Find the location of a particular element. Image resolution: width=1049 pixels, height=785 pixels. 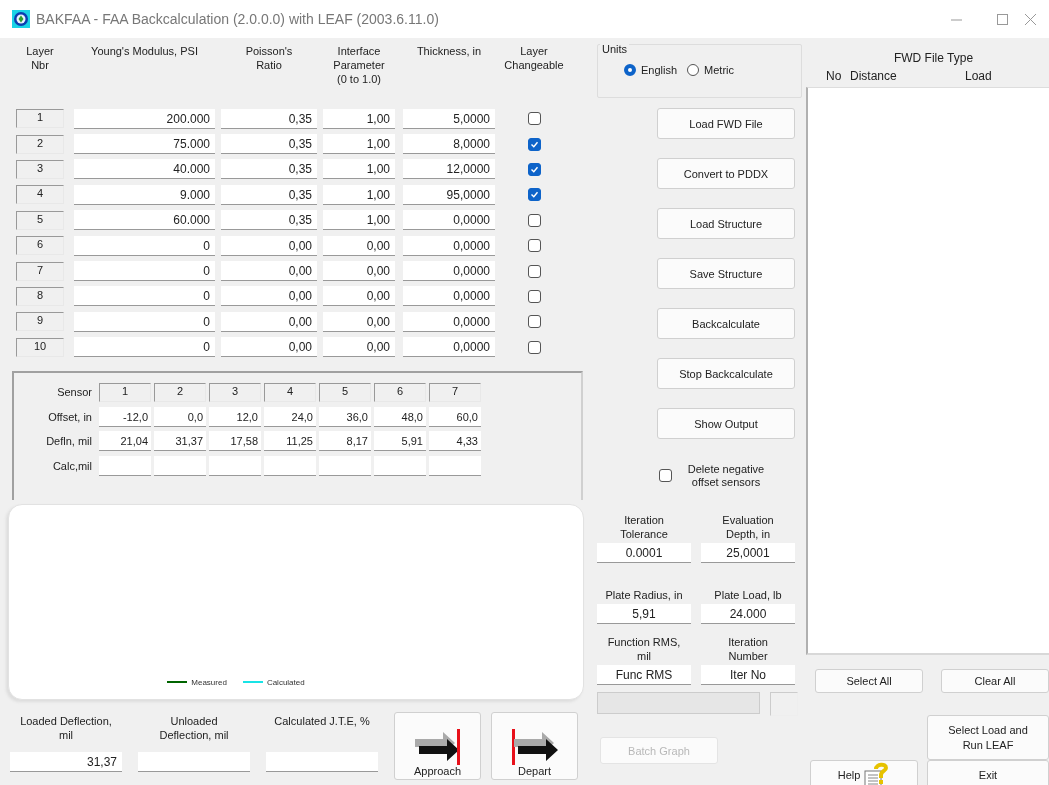

deflection-field: 21,04 is located at coordinates (125, 441).